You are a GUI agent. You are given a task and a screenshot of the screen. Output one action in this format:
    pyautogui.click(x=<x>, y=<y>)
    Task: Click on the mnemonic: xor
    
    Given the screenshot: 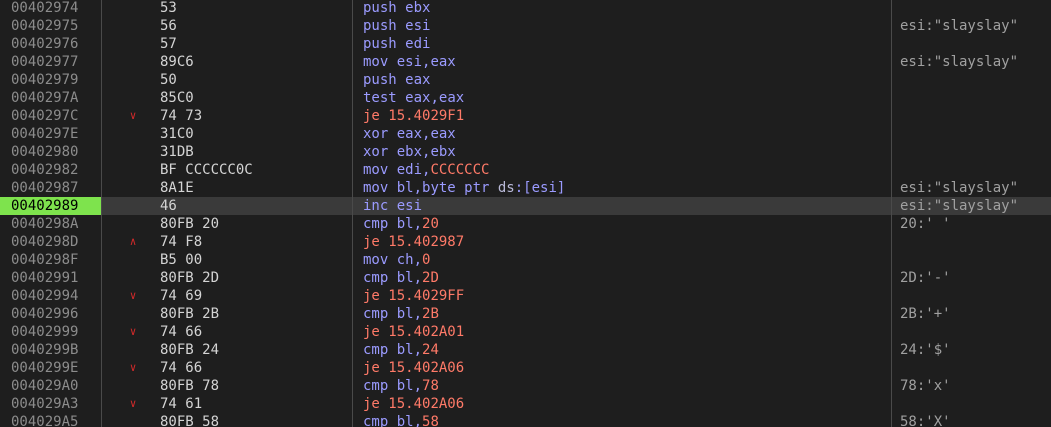 What is the action you would take?
    pyautogui.click(x=380, y=134)
    